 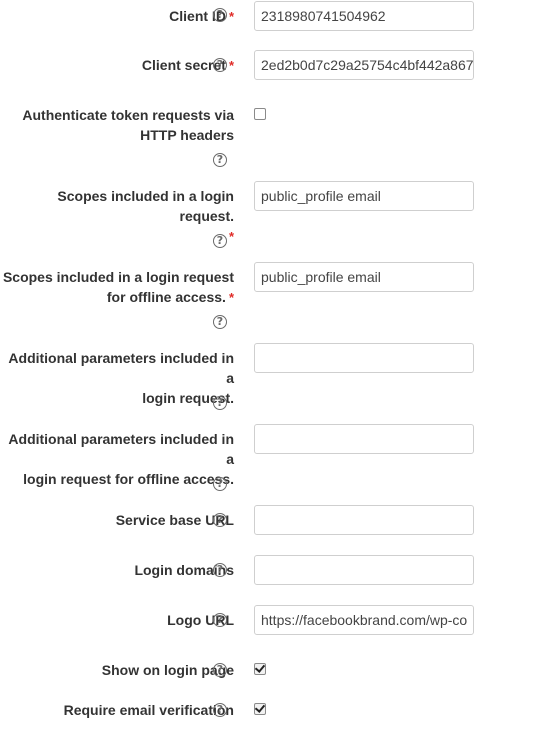 I want to click on service-base-url-input, so click(x=364, y=520).